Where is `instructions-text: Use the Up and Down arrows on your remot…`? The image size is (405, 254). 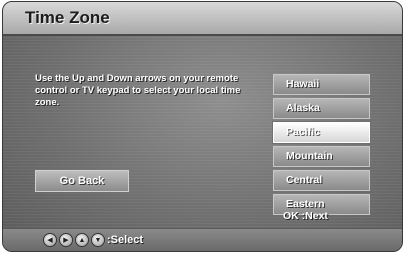 instructions-text: Use the Up and Down arrows on your remot… is located at coordinates (138, 90).